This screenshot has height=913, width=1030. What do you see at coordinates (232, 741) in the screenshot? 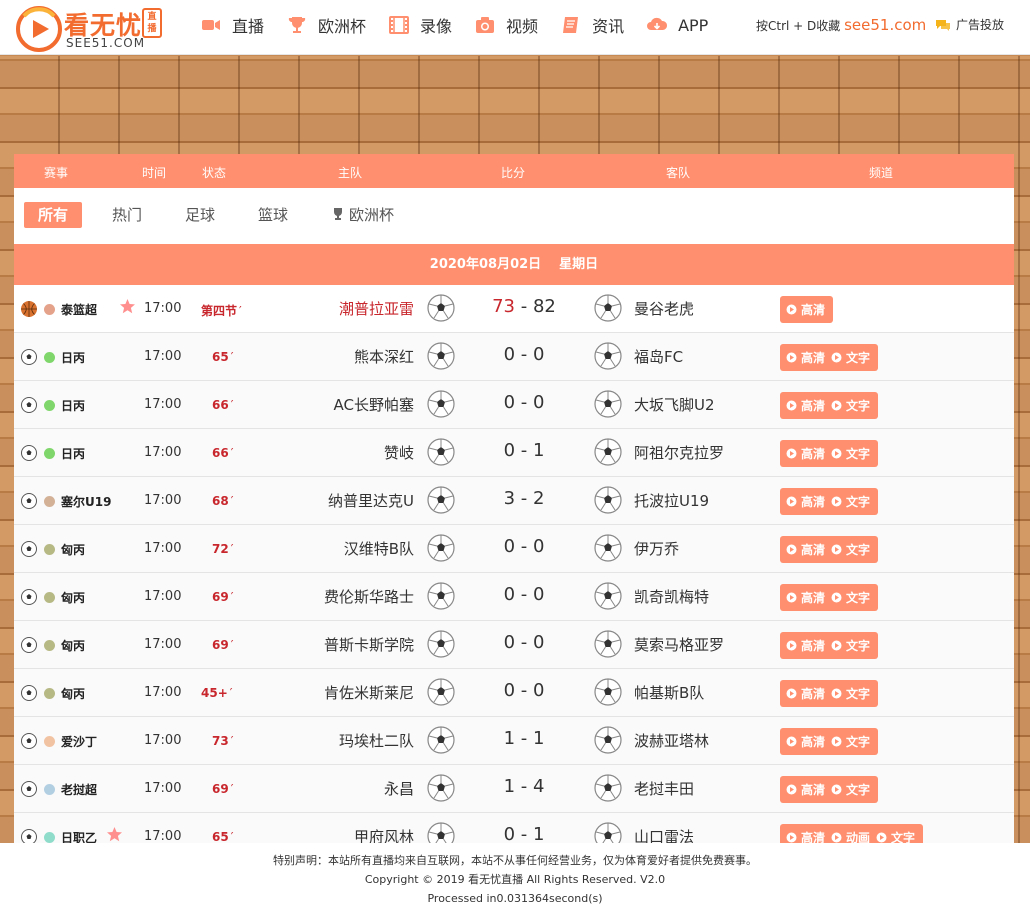
I see `minute-mark: ′` at bounding box center [232, 741].